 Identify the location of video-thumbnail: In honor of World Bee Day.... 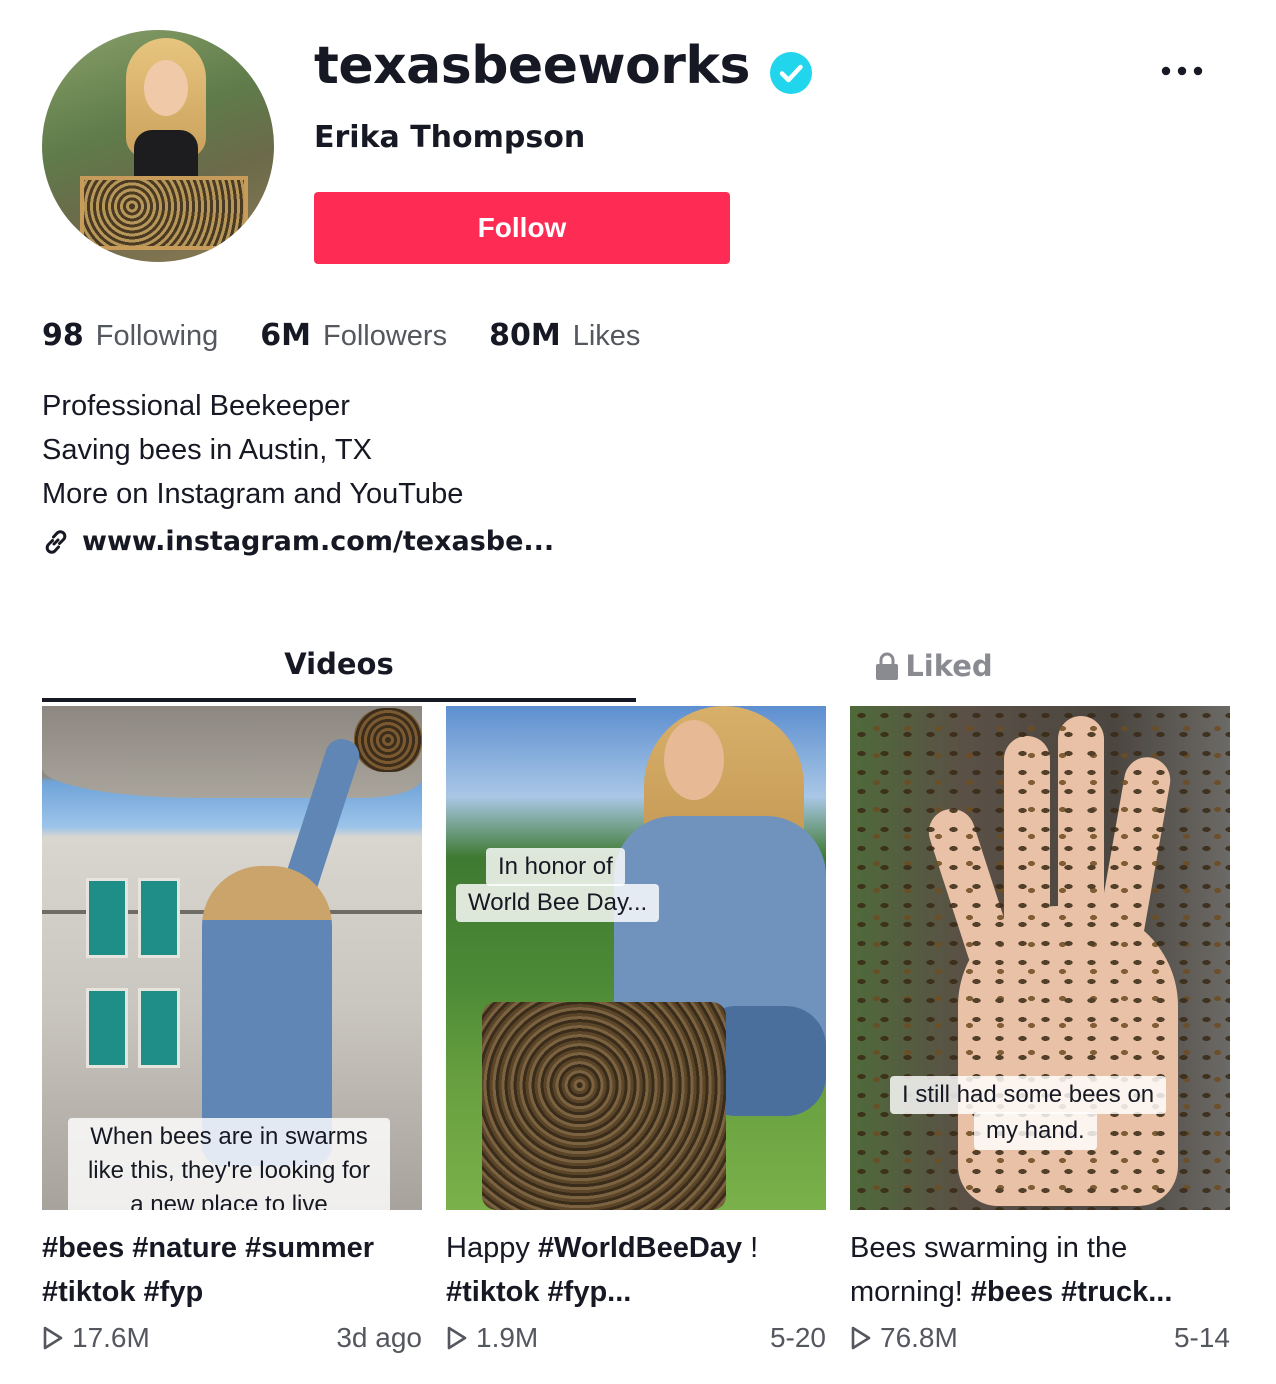
(636, 958).